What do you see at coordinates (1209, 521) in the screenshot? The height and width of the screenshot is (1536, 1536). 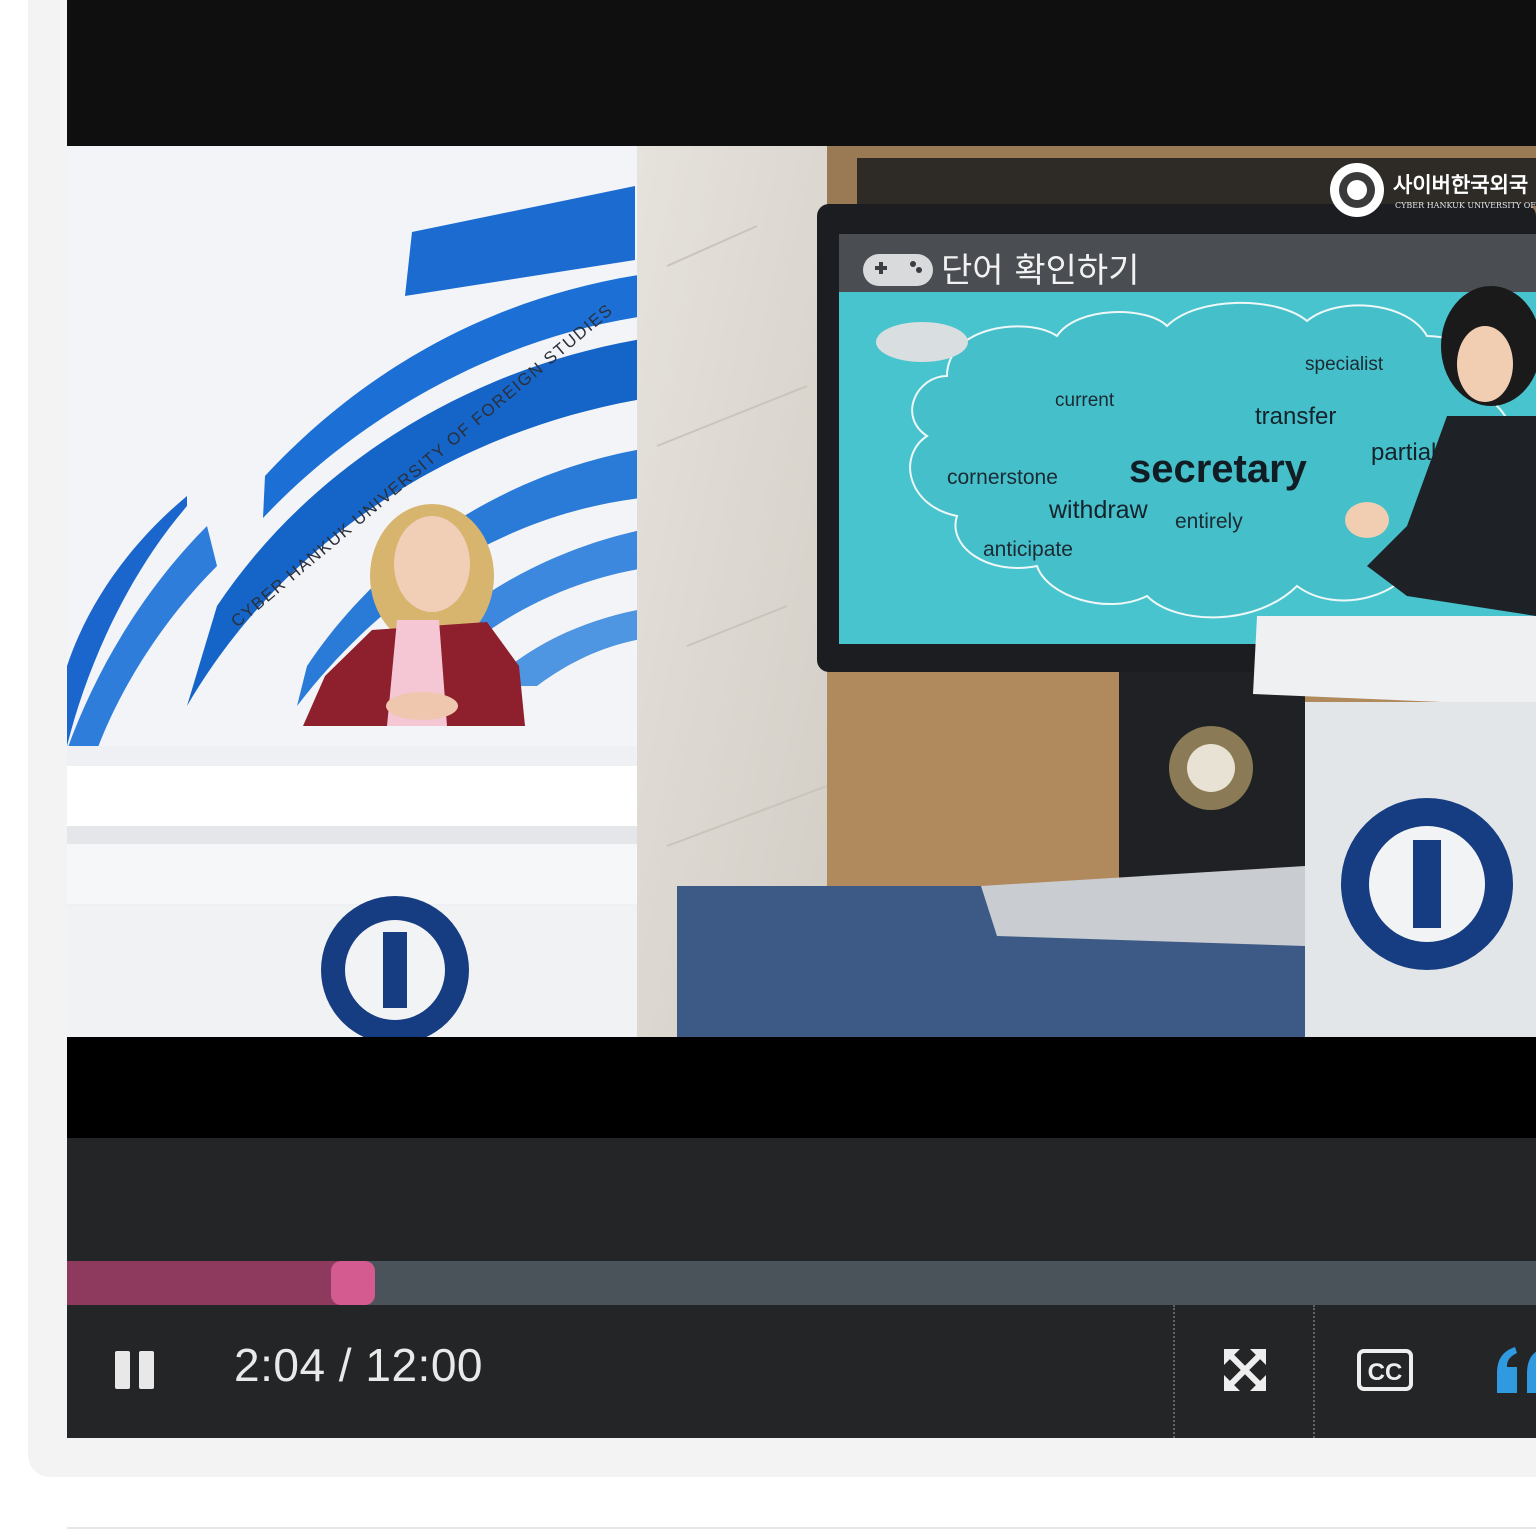 I see `word-entirely: entirely` at bounding box center [1209, 521].